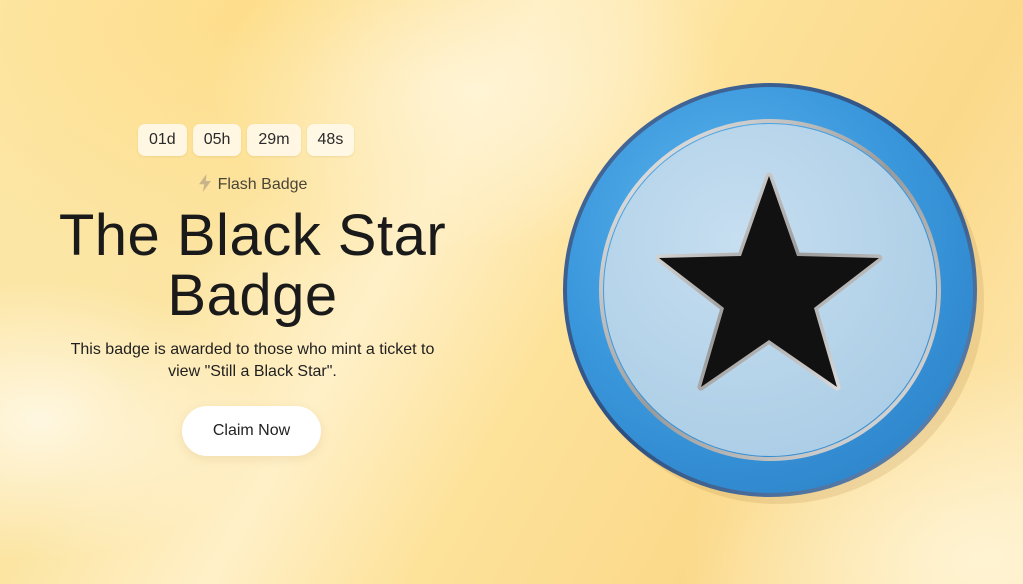 This screenshot has width=1023, height=584. I want to click on title-line-1: The Black Star, so click(252, 235).